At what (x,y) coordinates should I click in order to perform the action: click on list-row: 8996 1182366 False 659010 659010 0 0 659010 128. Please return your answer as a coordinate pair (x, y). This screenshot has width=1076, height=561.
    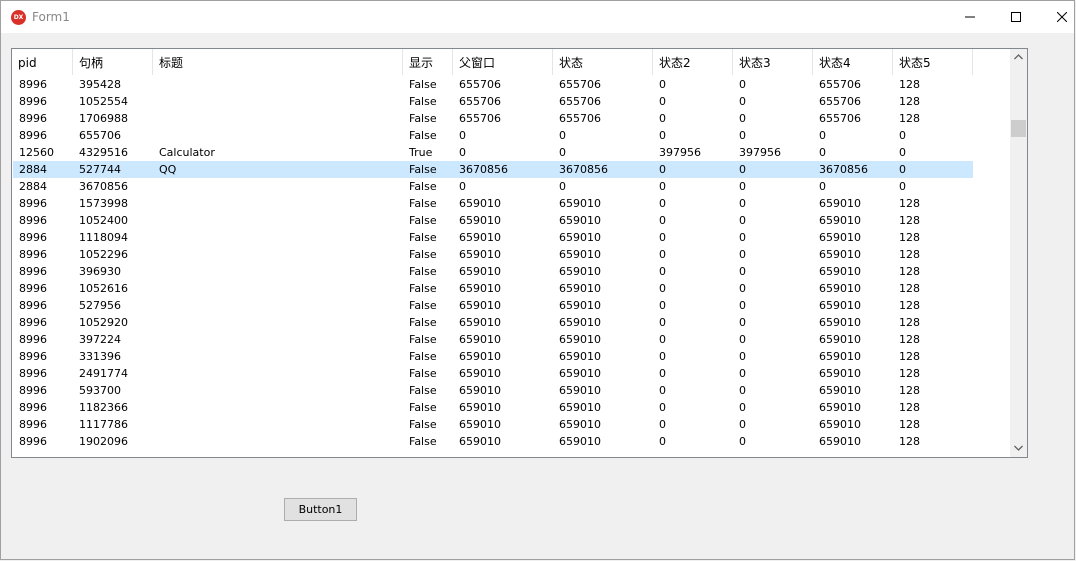
    Looking at the image, I should click on (493, 407).